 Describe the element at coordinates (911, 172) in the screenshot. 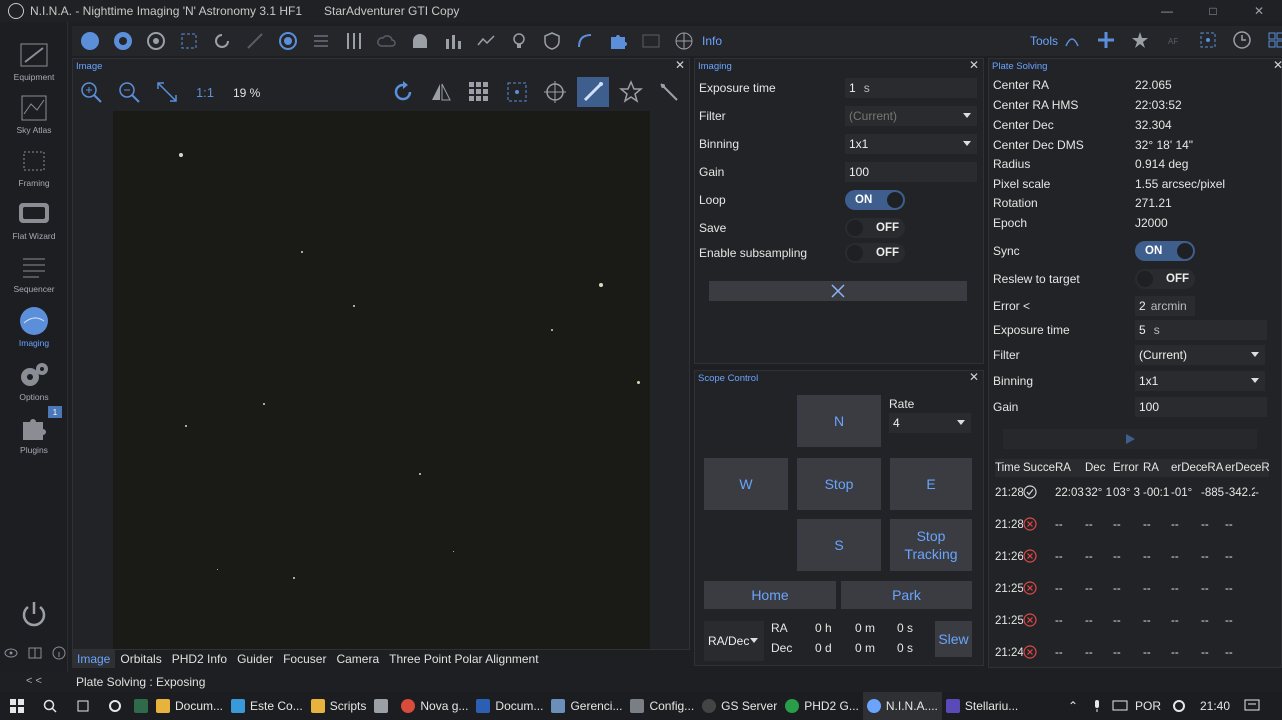

I see `gain-input: 100` at that location.